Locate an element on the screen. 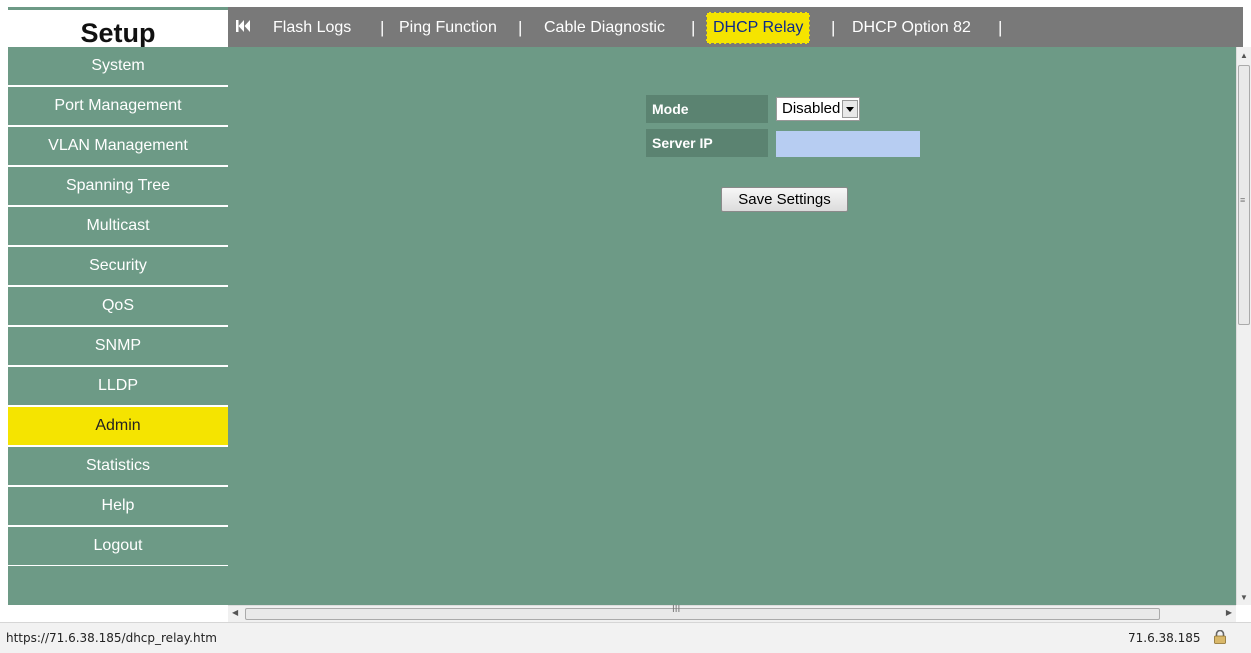 Image resolution: width=1251 pixels, height=653 pixels. horizontal-scroll-thumb is located at coordinates (702, 614).